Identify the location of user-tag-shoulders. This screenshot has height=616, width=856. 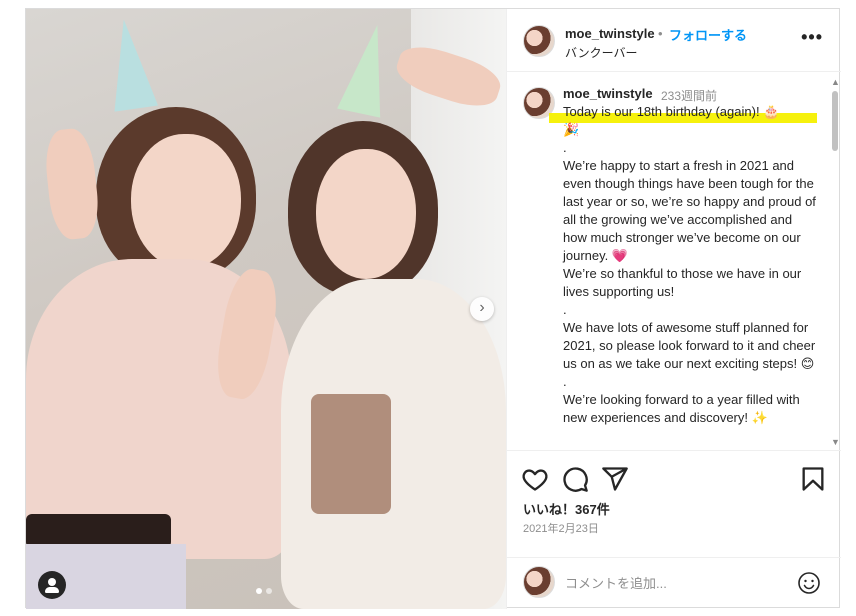
(52, 590).